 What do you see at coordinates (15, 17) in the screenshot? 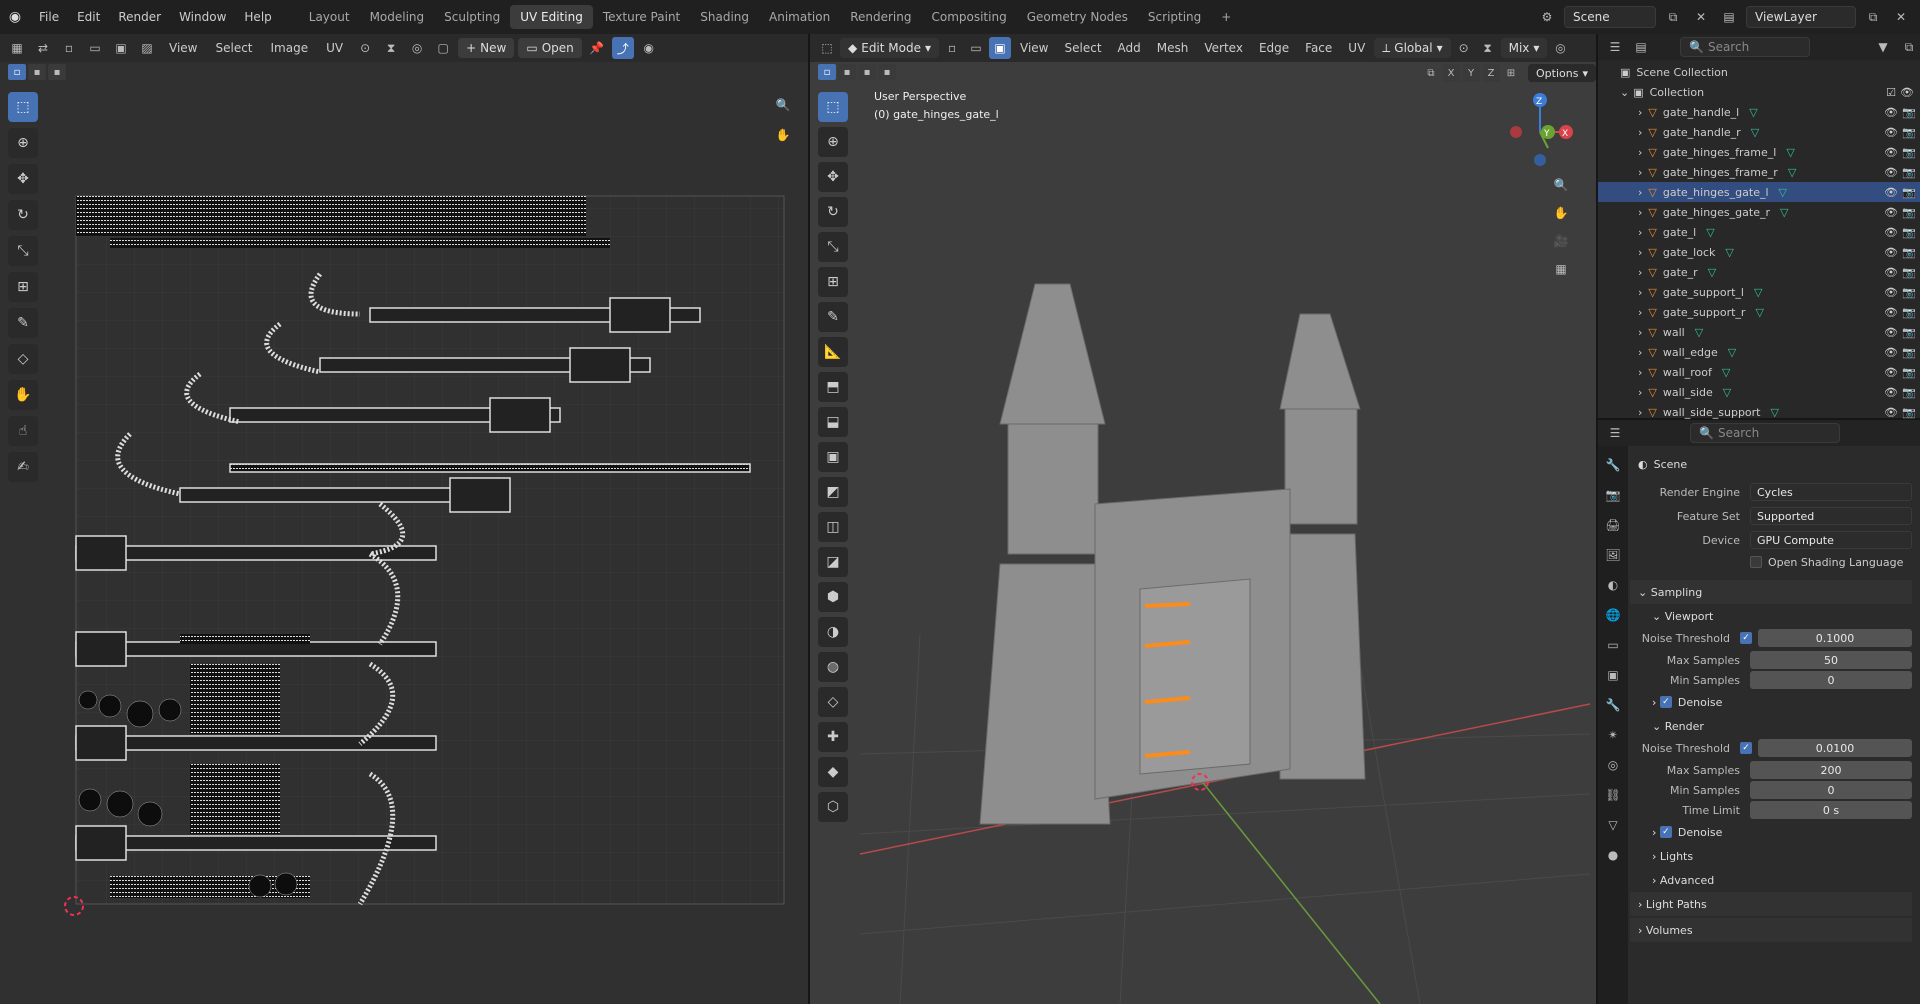
I see `blender-logo-icon: ◉` at bounding box center [15, 17].